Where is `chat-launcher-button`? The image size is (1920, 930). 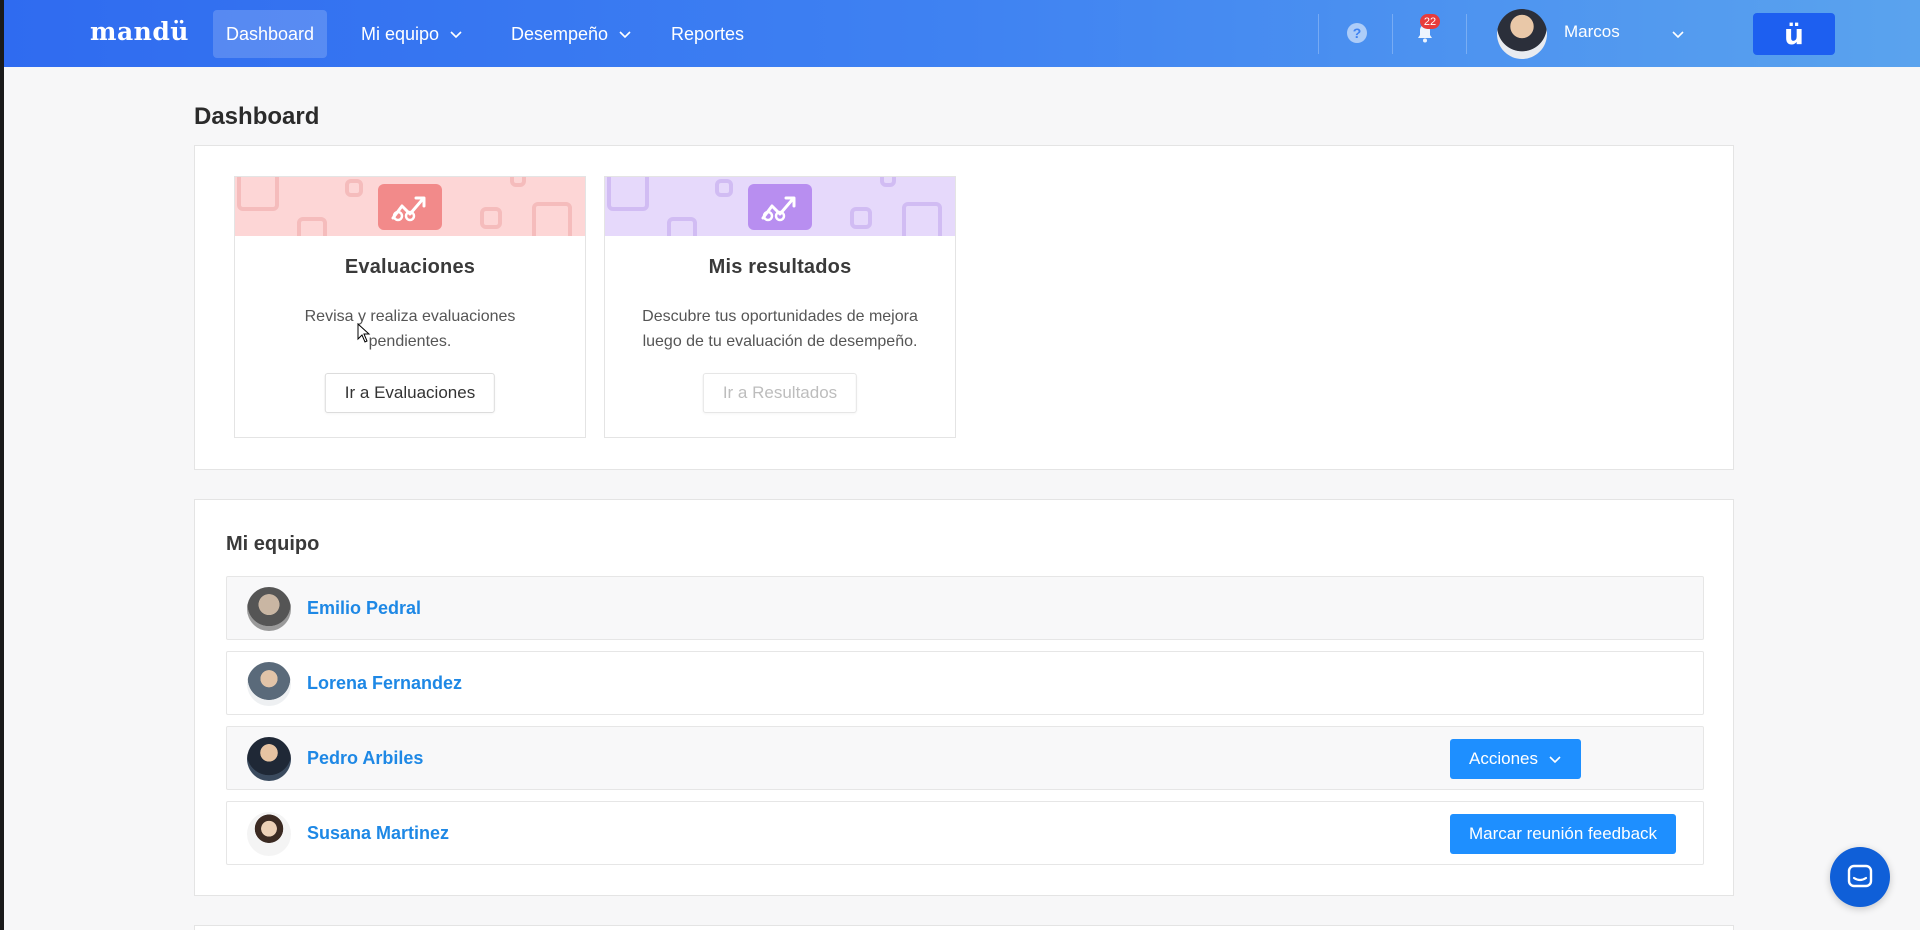 chat-launcher-button is located at coordinates (1860, 877).